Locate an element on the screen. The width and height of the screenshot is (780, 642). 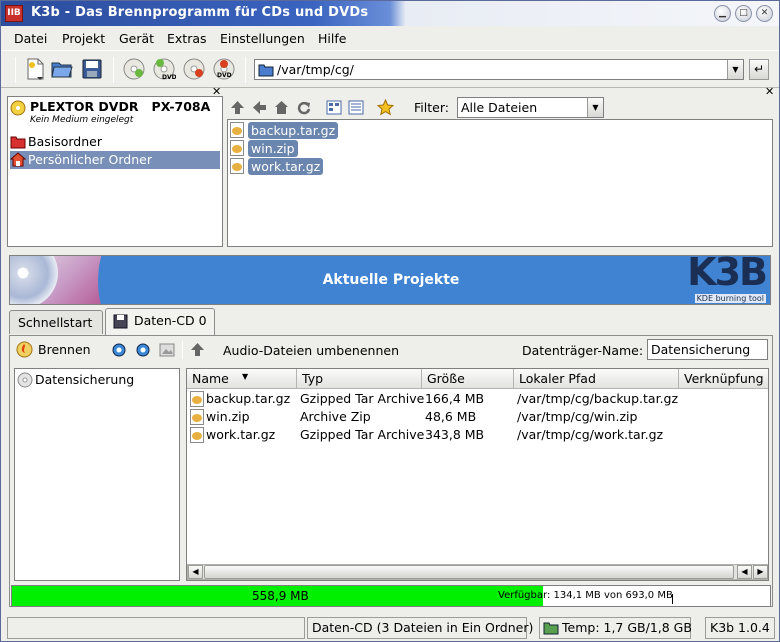
close-window-button: ✕ is located at coordinates (764, 13).